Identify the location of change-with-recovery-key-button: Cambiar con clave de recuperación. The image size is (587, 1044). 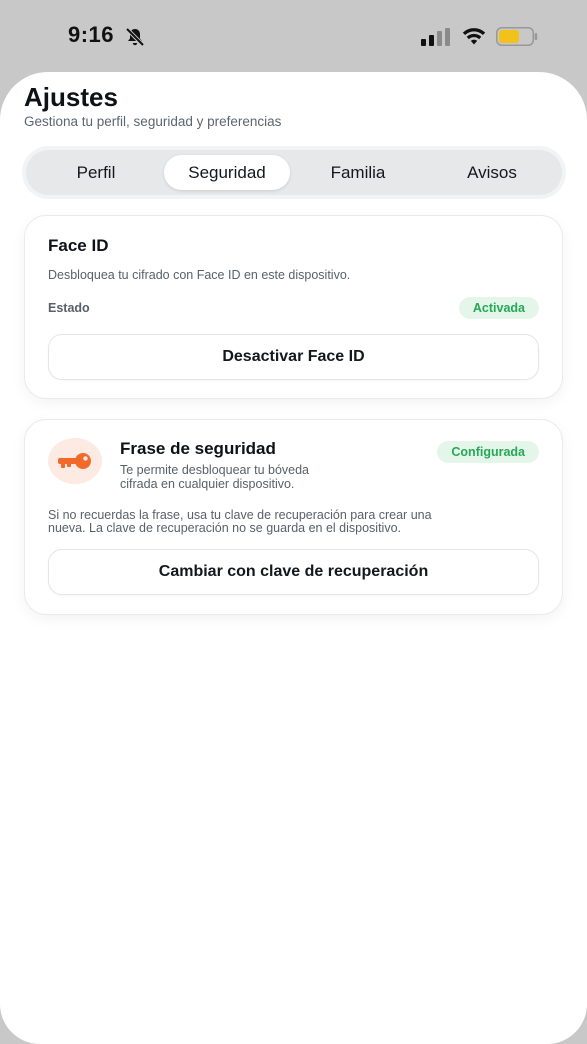
(293, 572).